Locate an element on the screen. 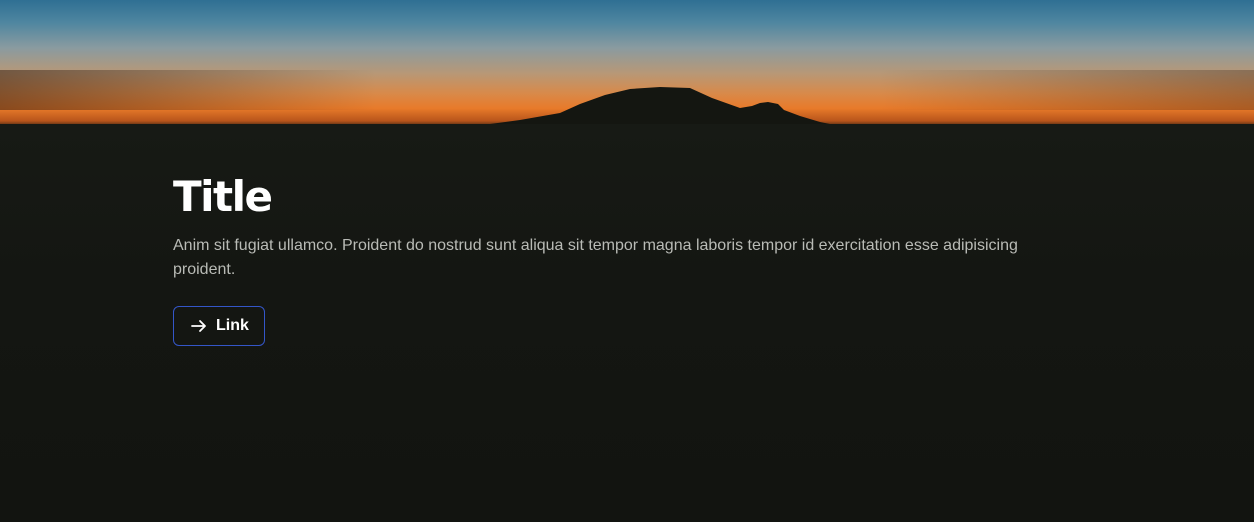  arrow-right-icon is located at coordinates (198, 326).